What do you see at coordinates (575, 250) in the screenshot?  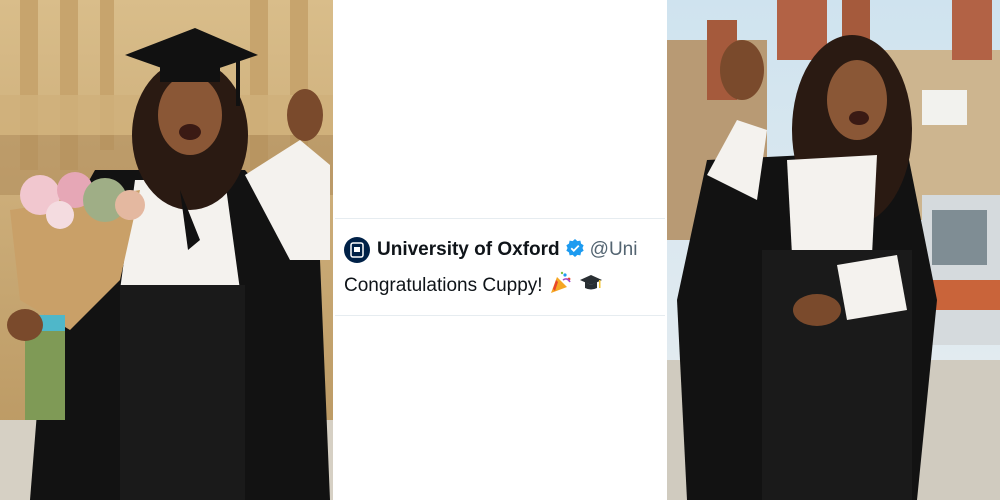 I see `verified-badge-icon` at bounding box center [575, 250].